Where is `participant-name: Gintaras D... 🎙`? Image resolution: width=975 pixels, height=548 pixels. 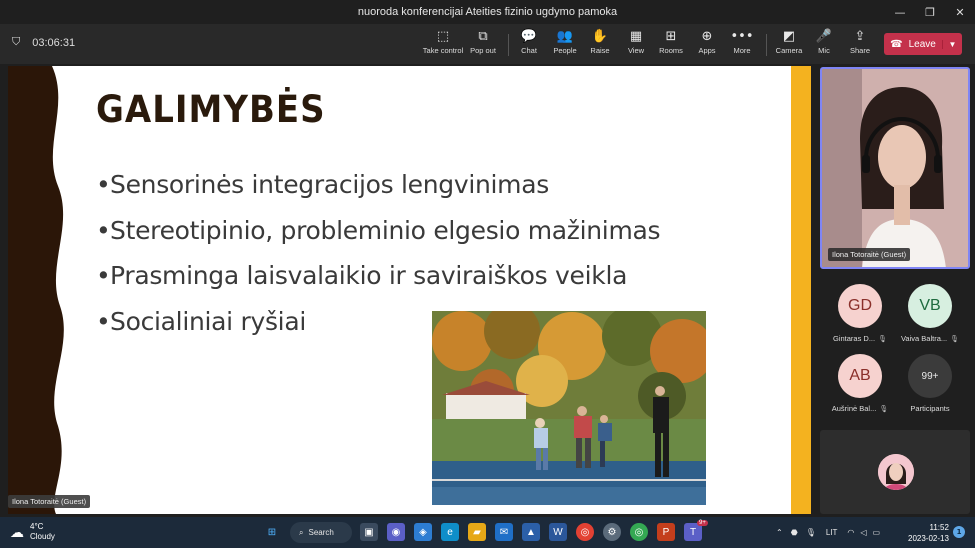 participant-name: Gintaras D... 🎙 is located at coordinates (860, 338).